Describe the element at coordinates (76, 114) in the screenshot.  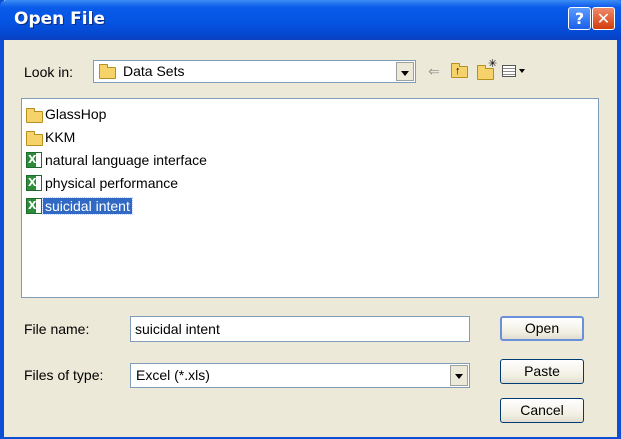
I see `list-item-label: GlassHop` at that location.